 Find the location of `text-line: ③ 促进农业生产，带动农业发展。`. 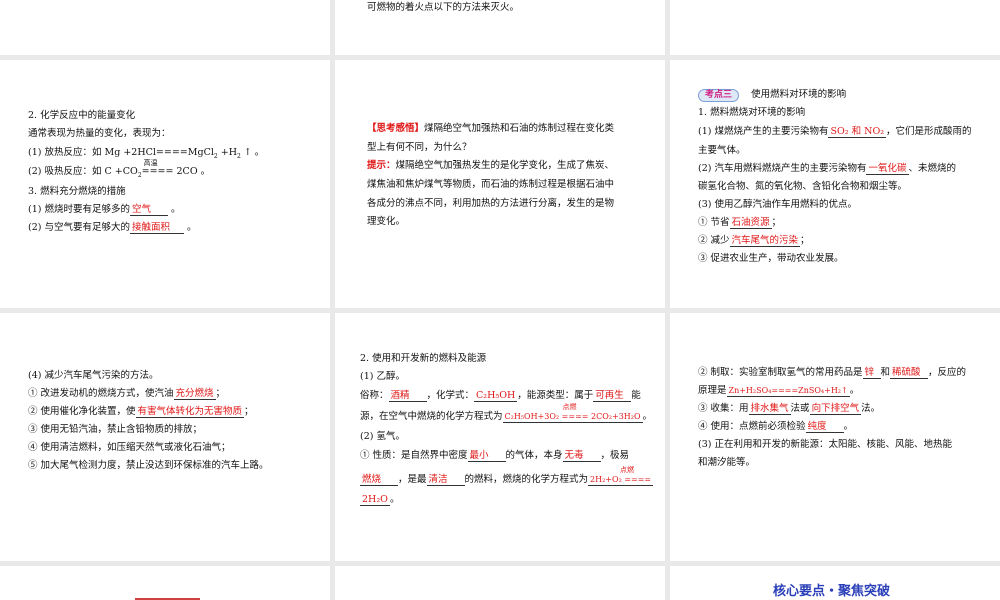

text-line: ③ 促进农业生产，带动农业发展。 is located at coordinates (771, 258).